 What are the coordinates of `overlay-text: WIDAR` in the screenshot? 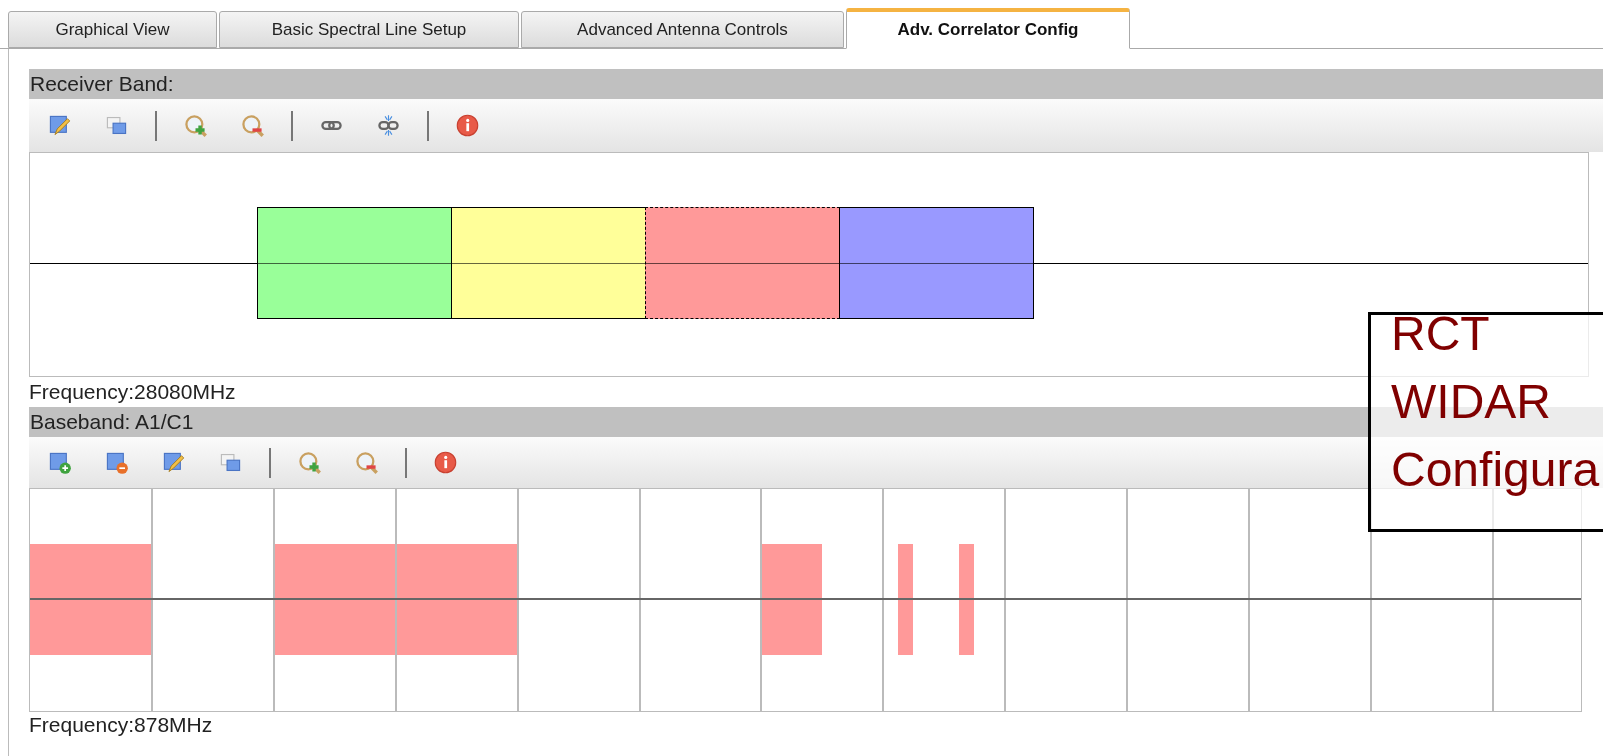 It's located at (1471, 402).